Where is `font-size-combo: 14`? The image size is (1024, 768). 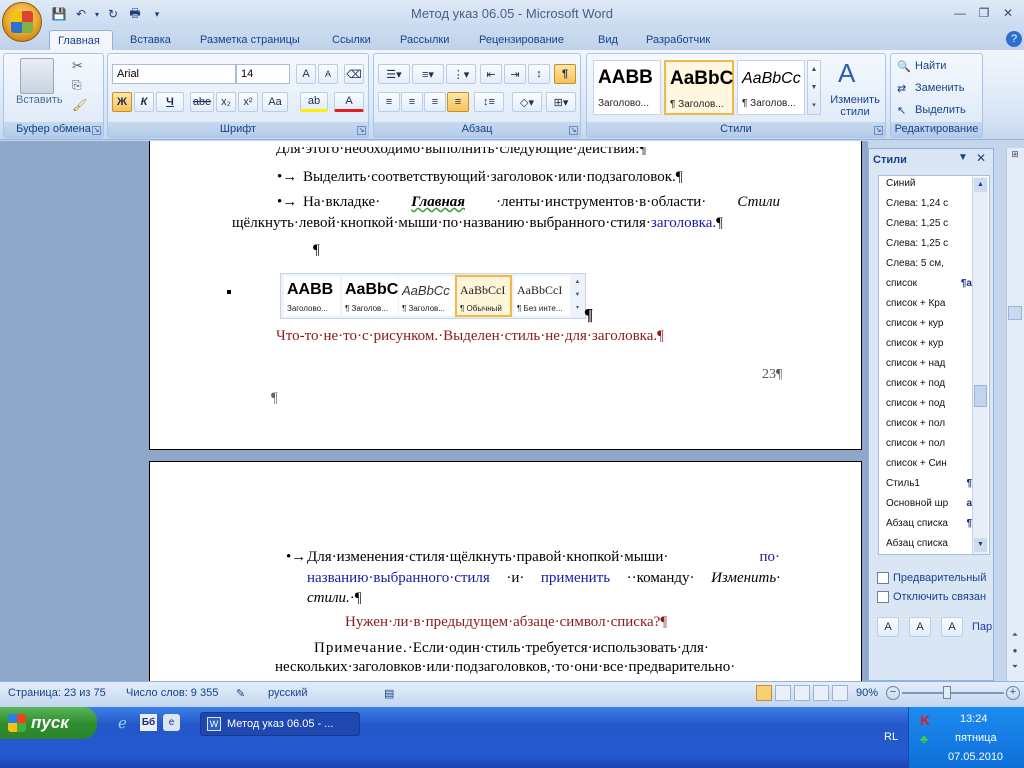 font-size-combo: 14 is located at coordinates (263, 74).